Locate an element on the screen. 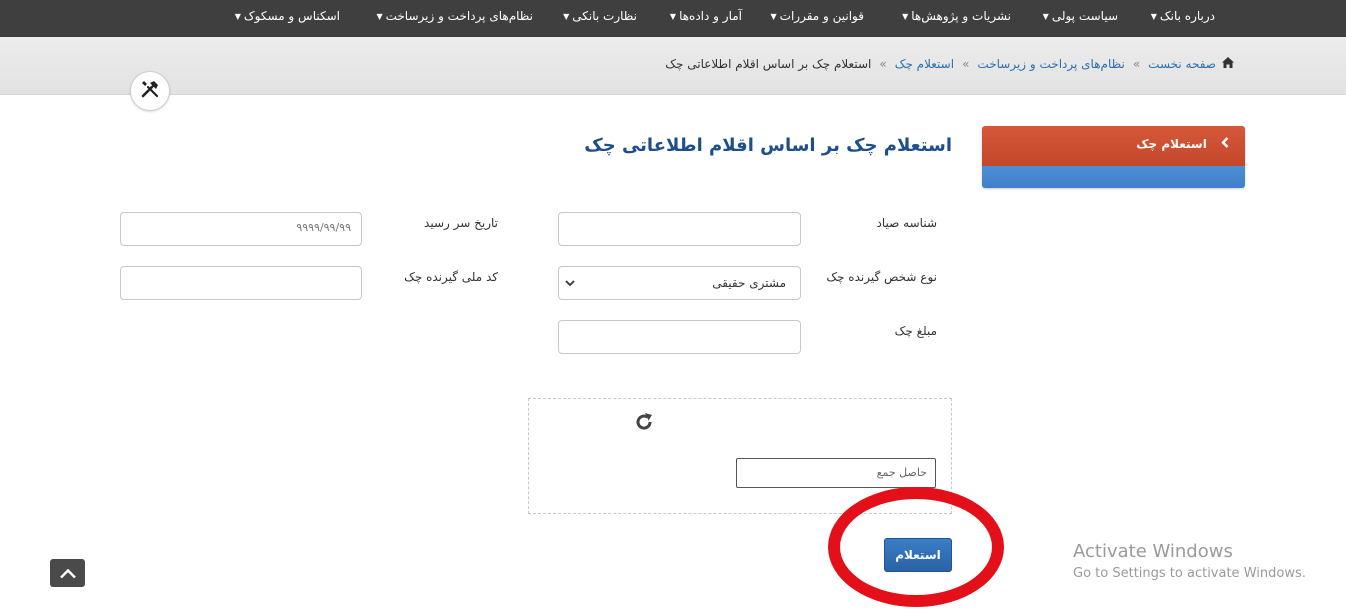 Image resolution: width=1346 pixels, height=614 pixels. amount-label: مبلغ چک is located at coordinates (915, 331).